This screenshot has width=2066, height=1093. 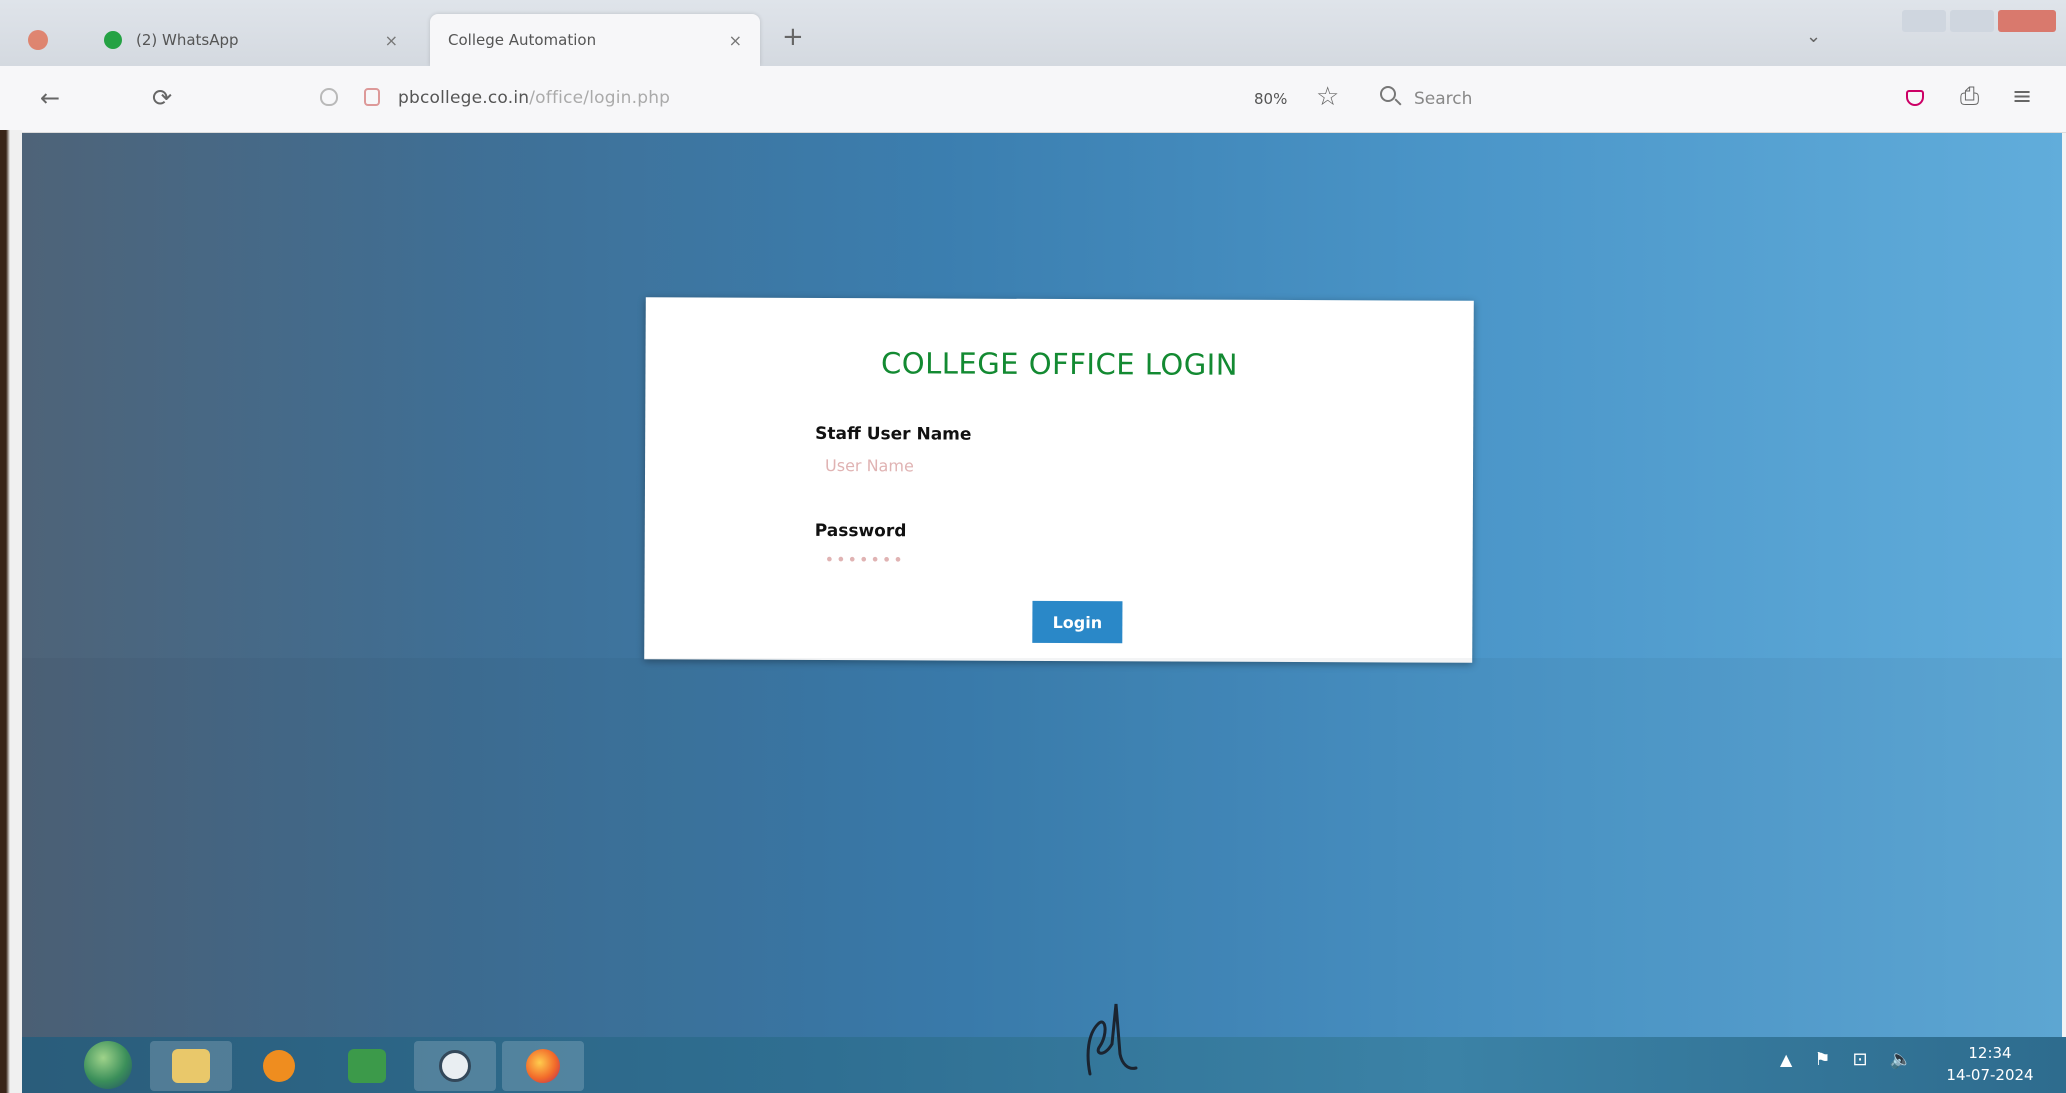 What do you see at coordinates (162, 98) in the screenshot?
I see `reload-icon: ⟳` at bounding box center [162, 98].